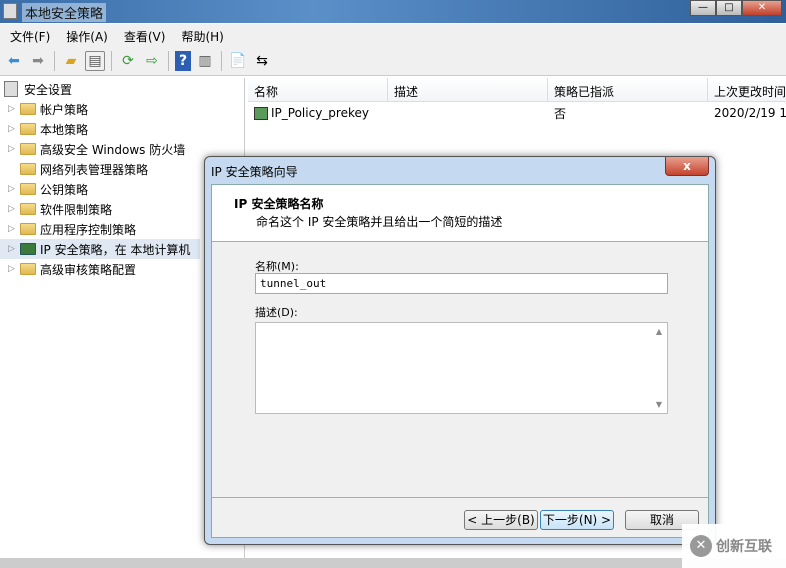  What do you see at coordinates (71, 61) in the screenshot?
I see `up-folder-icon: ▰` at bounding box center [71, 61].